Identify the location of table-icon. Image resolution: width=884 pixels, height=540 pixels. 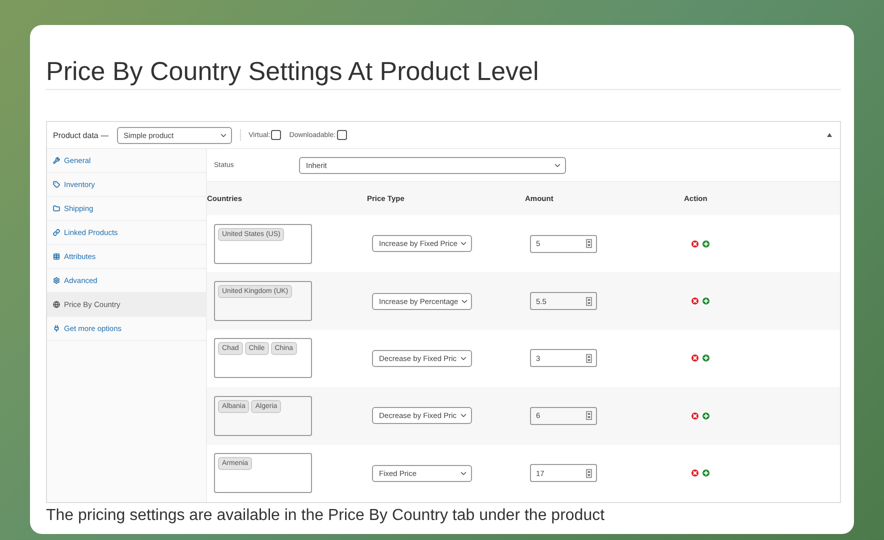
(56, 256).